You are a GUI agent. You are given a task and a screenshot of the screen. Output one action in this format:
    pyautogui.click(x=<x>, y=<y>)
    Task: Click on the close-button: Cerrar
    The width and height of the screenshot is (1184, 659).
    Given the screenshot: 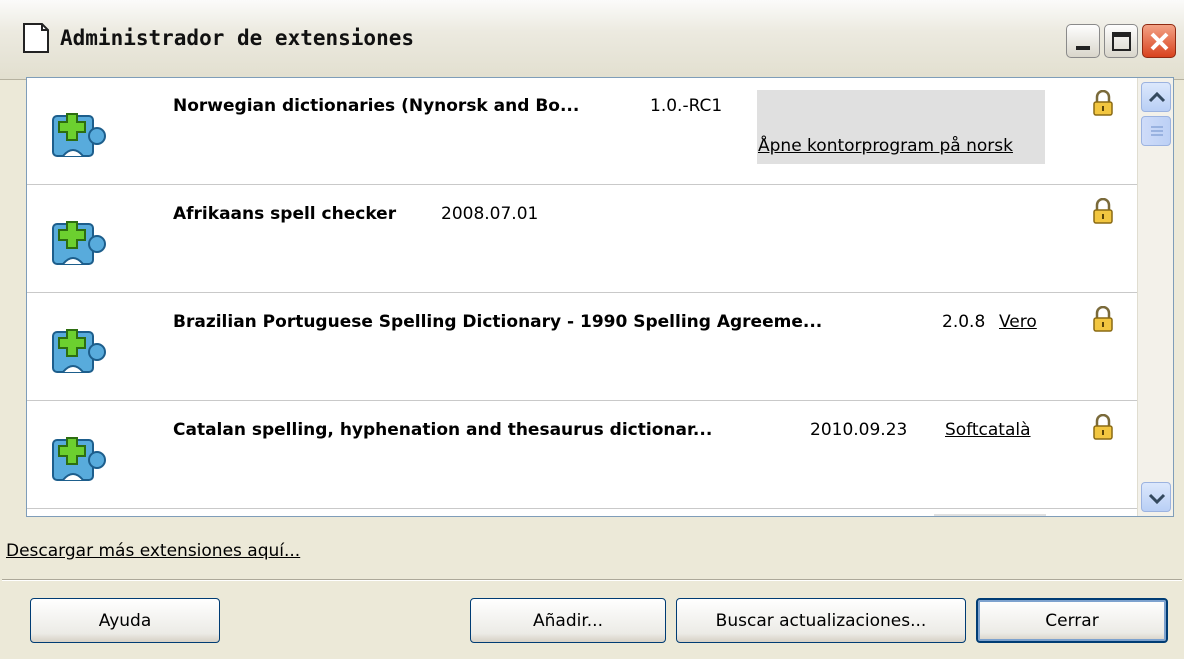 What is the action you would take?
    pyautogui.click(x=1072, y=620)
    